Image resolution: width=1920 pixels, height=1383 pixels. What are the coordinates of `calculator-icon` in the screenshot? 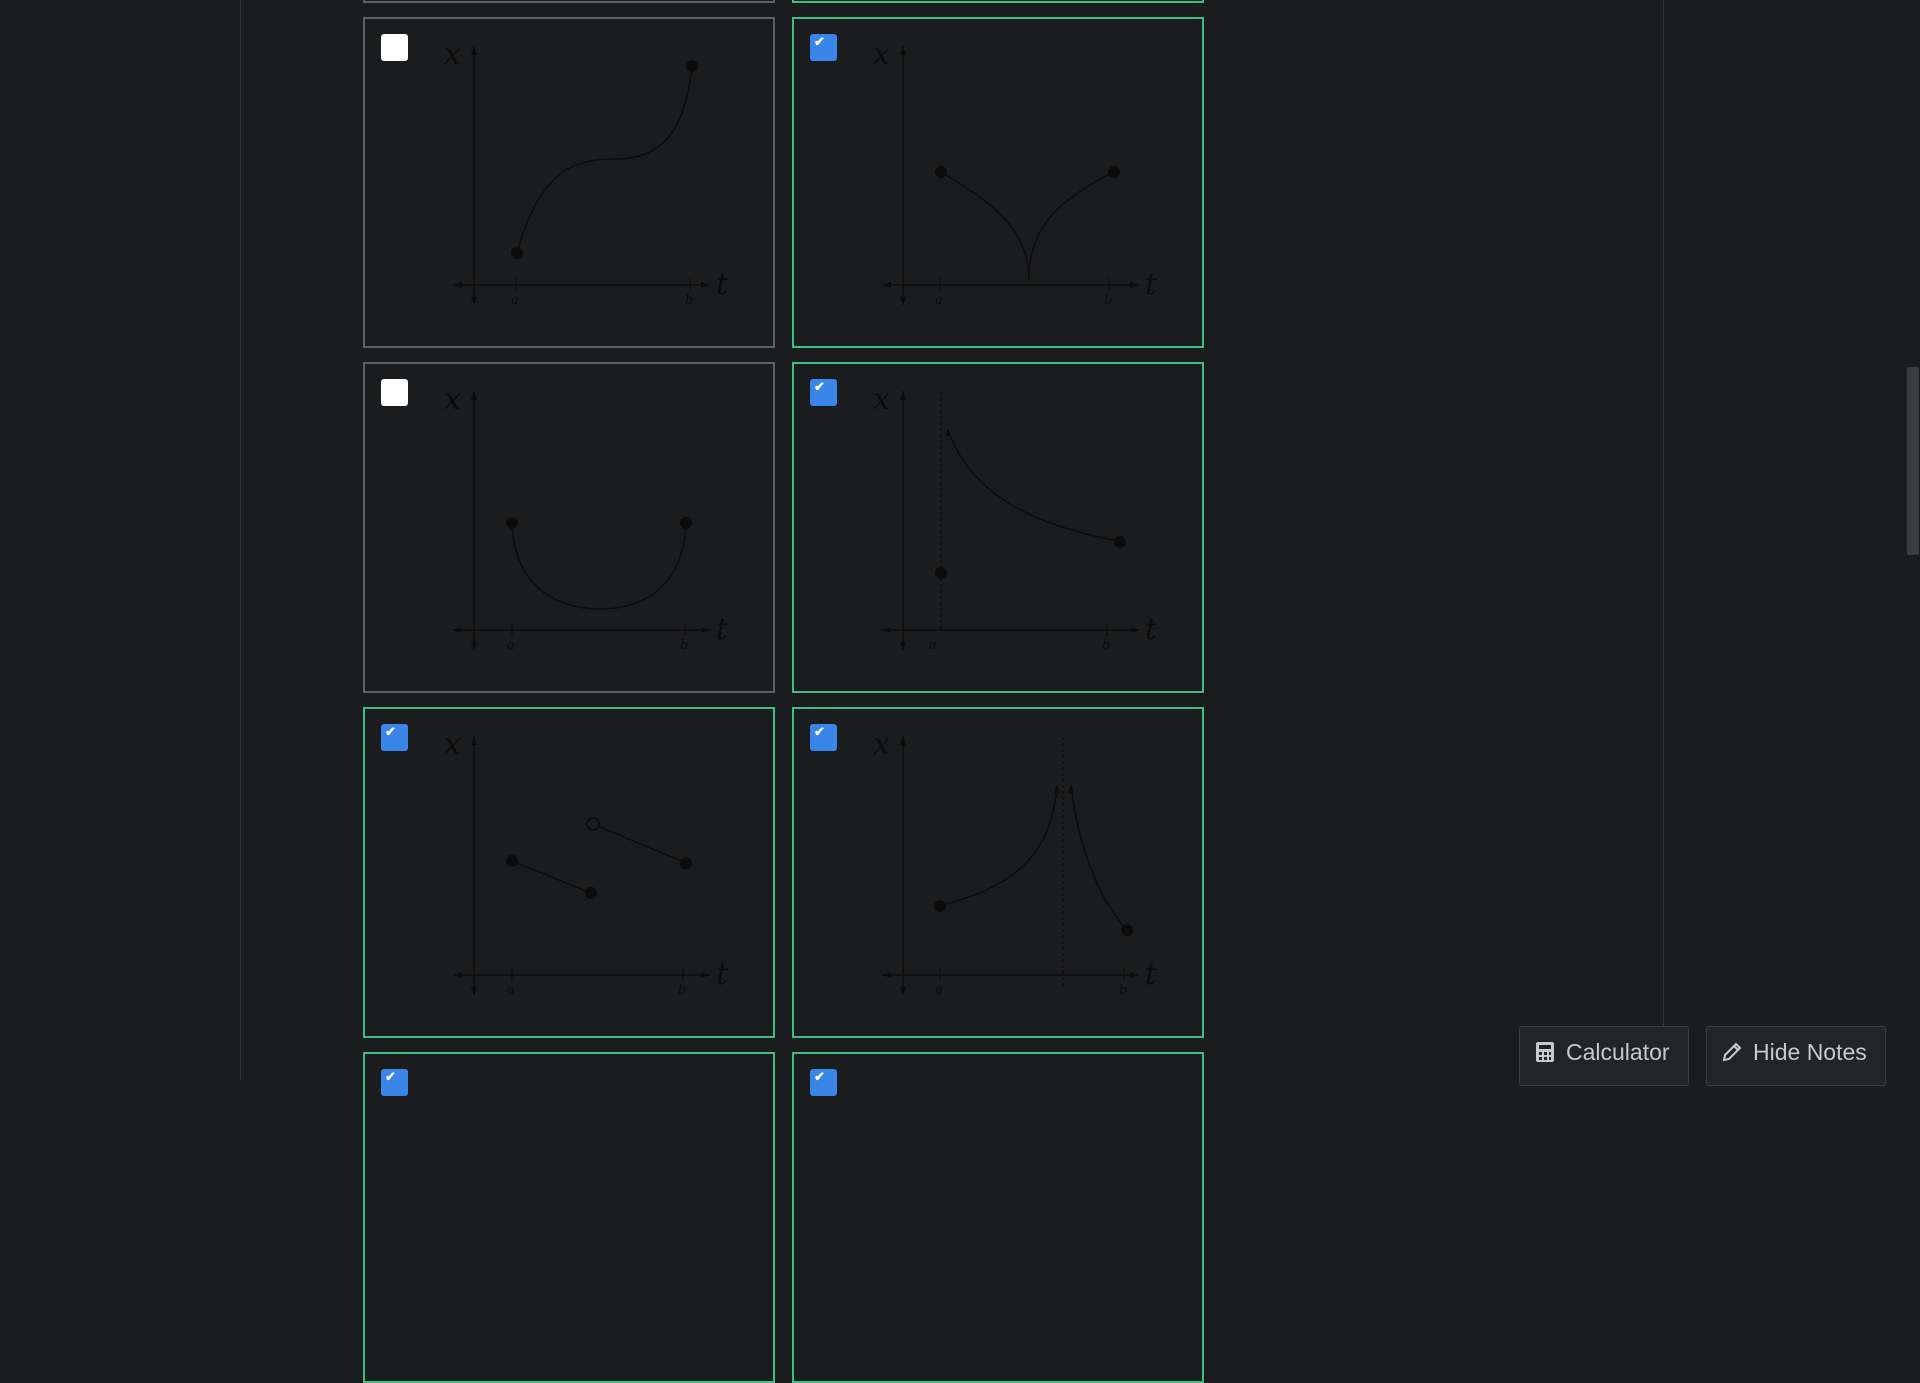 It's located at (1545, 1052).